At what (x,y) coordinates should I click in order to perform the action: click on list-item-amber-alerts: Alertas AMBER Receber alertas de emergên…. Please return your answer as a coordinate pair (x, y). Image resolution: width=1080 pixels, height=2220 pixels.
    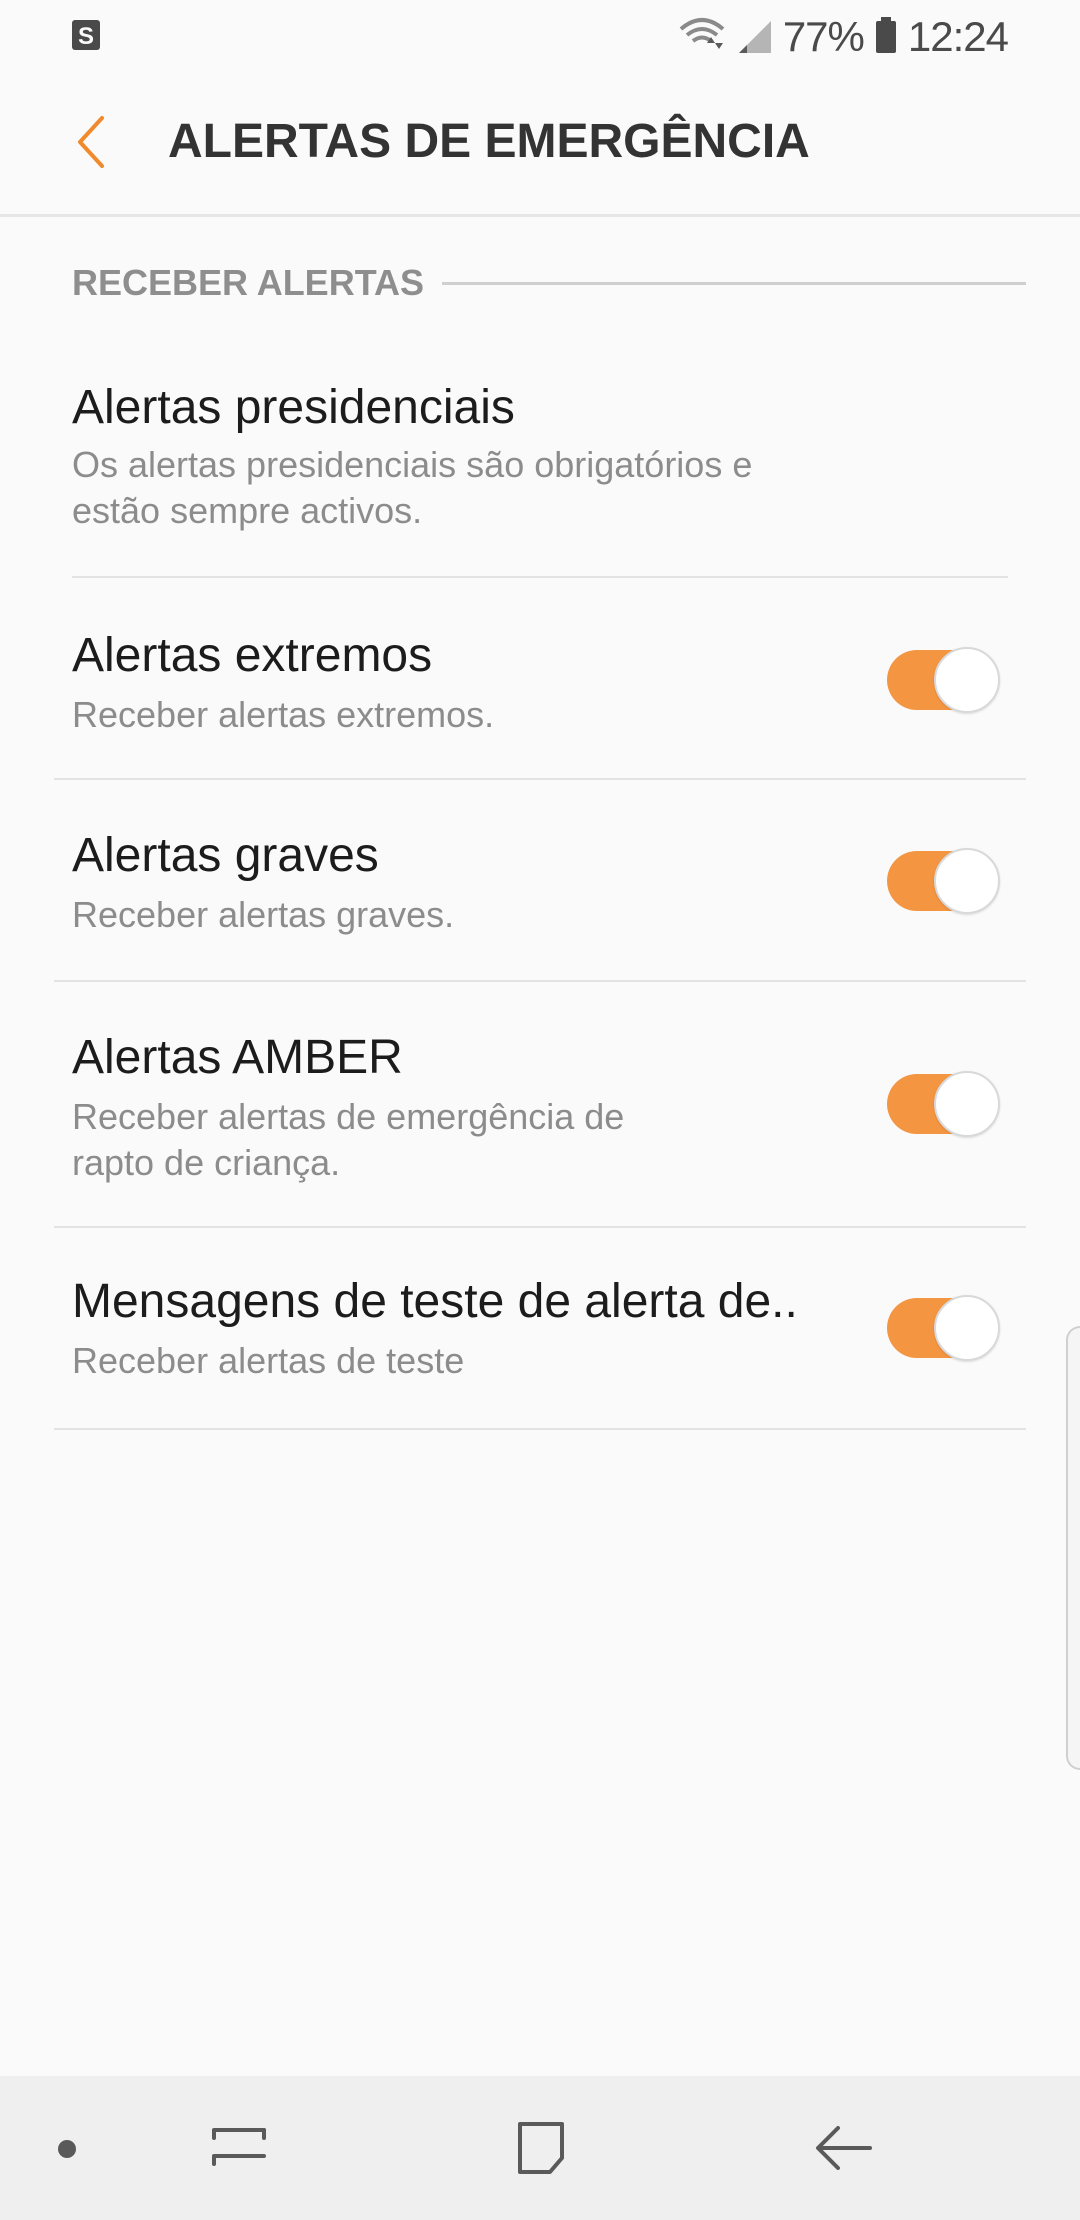
    Looking at the image, I should click on (540, 1104).